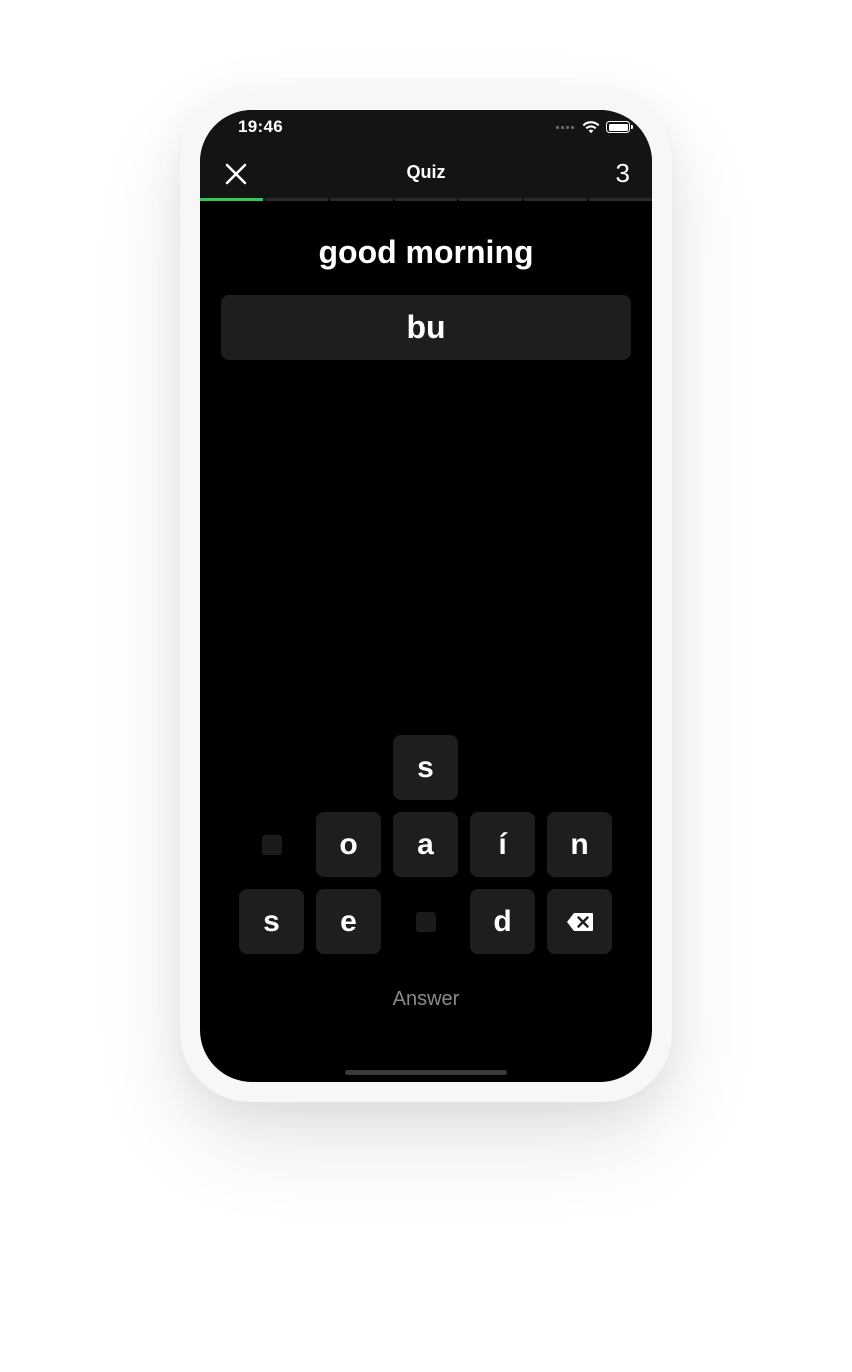 Image resolution: width=852 pixels, height=1372 pixels. I want to click on quiz-progress-bar, so click(426, 199).